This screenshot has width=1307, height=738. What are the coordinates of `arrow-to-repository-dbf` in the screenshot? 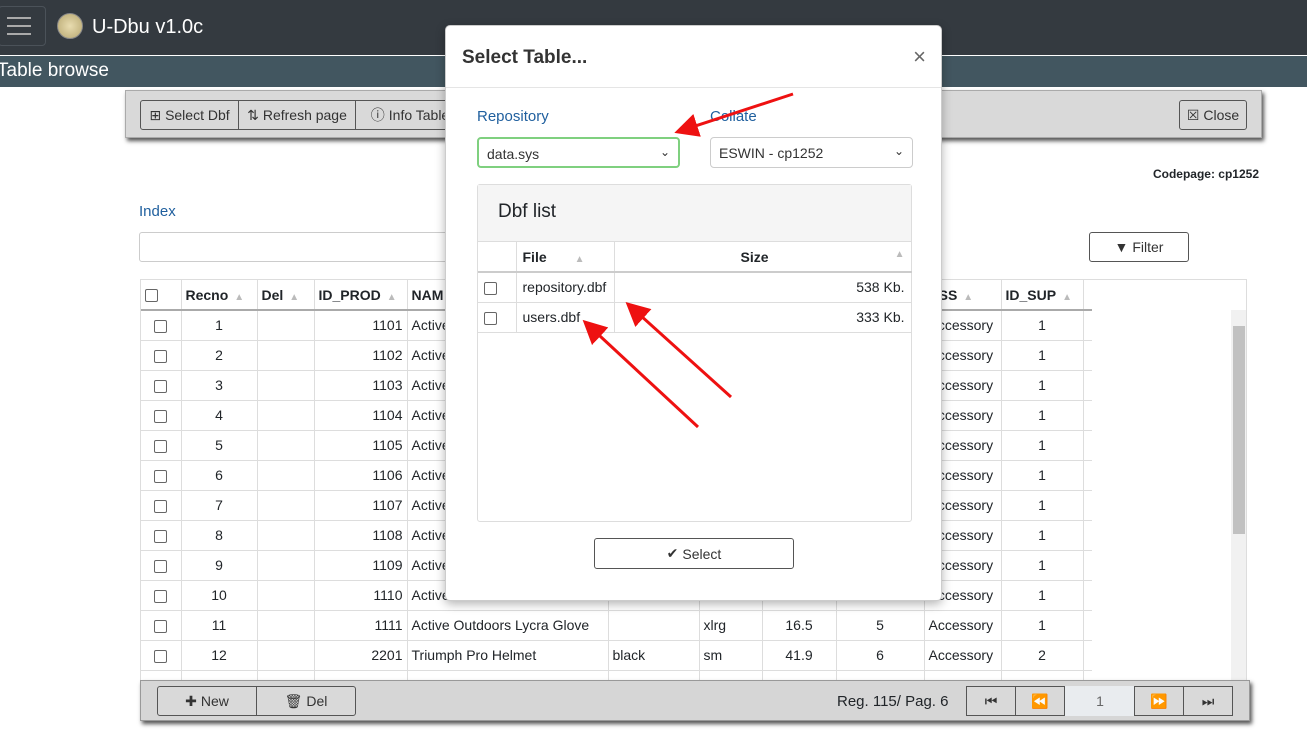 It's located at (679, 350).